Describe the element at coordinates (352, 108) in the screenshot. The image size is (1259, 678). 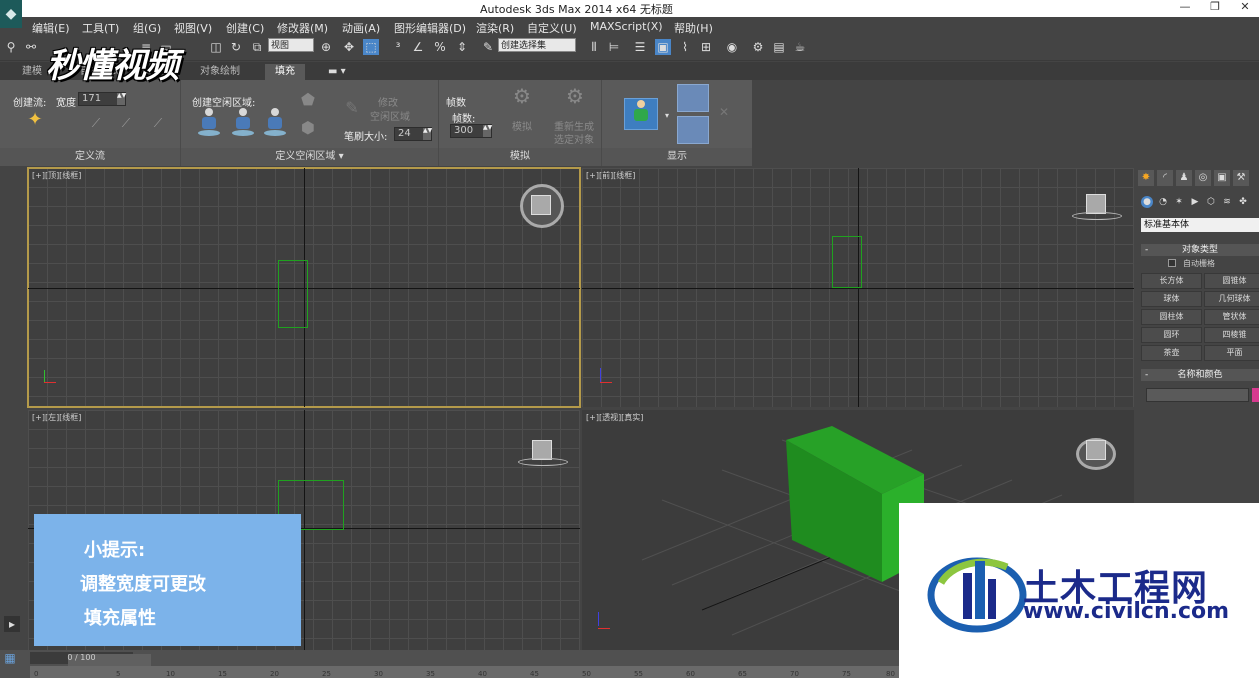
I see `modify-idle-area-icon: ✎` at that location.